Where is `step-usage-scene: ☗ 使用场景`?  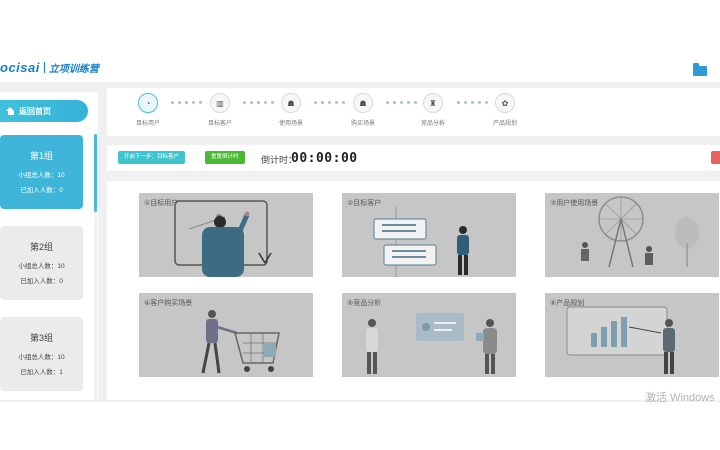
step-usage-scene: ☗ 使用场景 is located at coordinates (291, 110).